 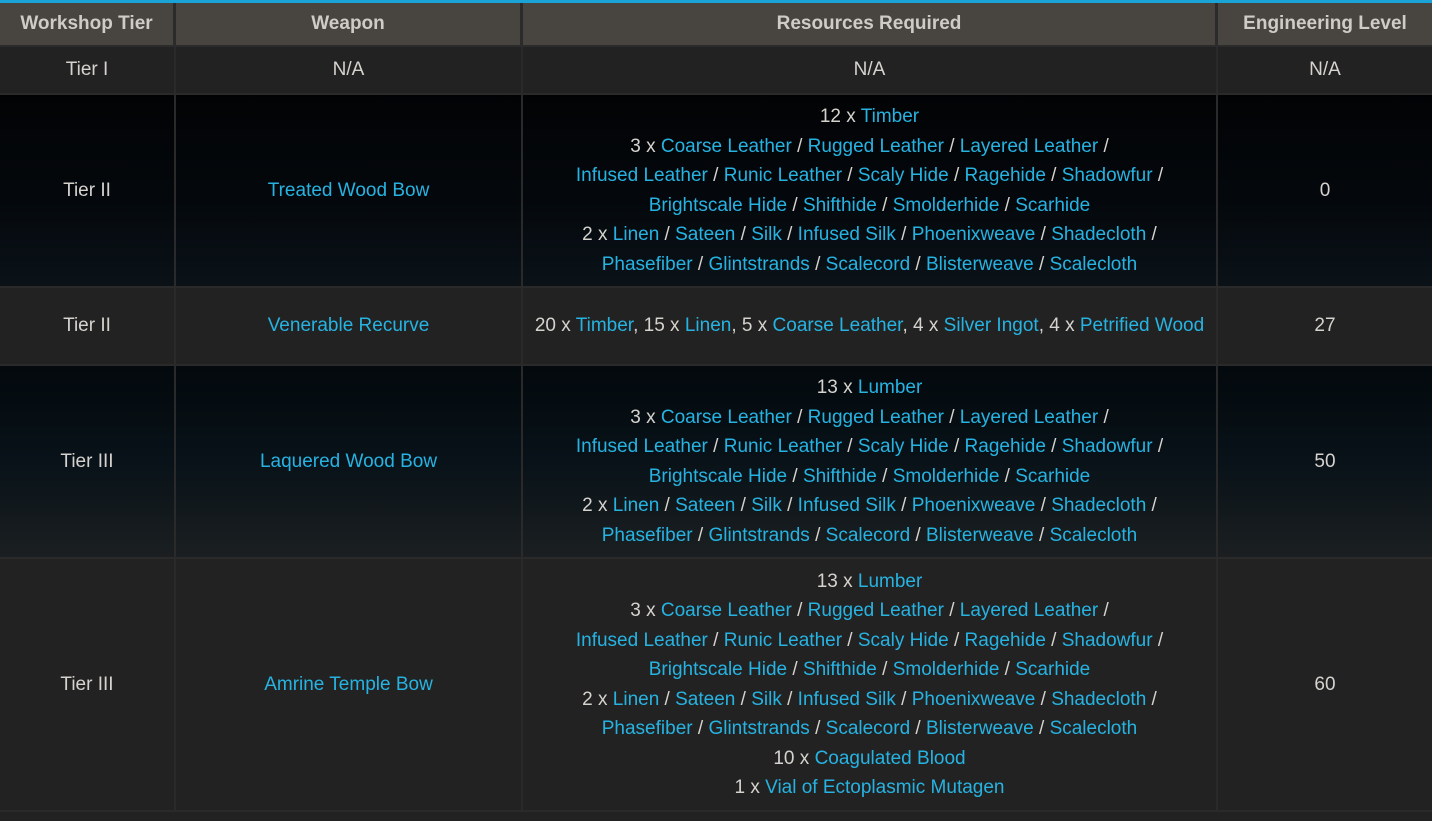 What do you see at coordinates (1142, 325) in the screenshot?
I see `resource-link: Petrified Wood` at bounding box center [1142, 325].